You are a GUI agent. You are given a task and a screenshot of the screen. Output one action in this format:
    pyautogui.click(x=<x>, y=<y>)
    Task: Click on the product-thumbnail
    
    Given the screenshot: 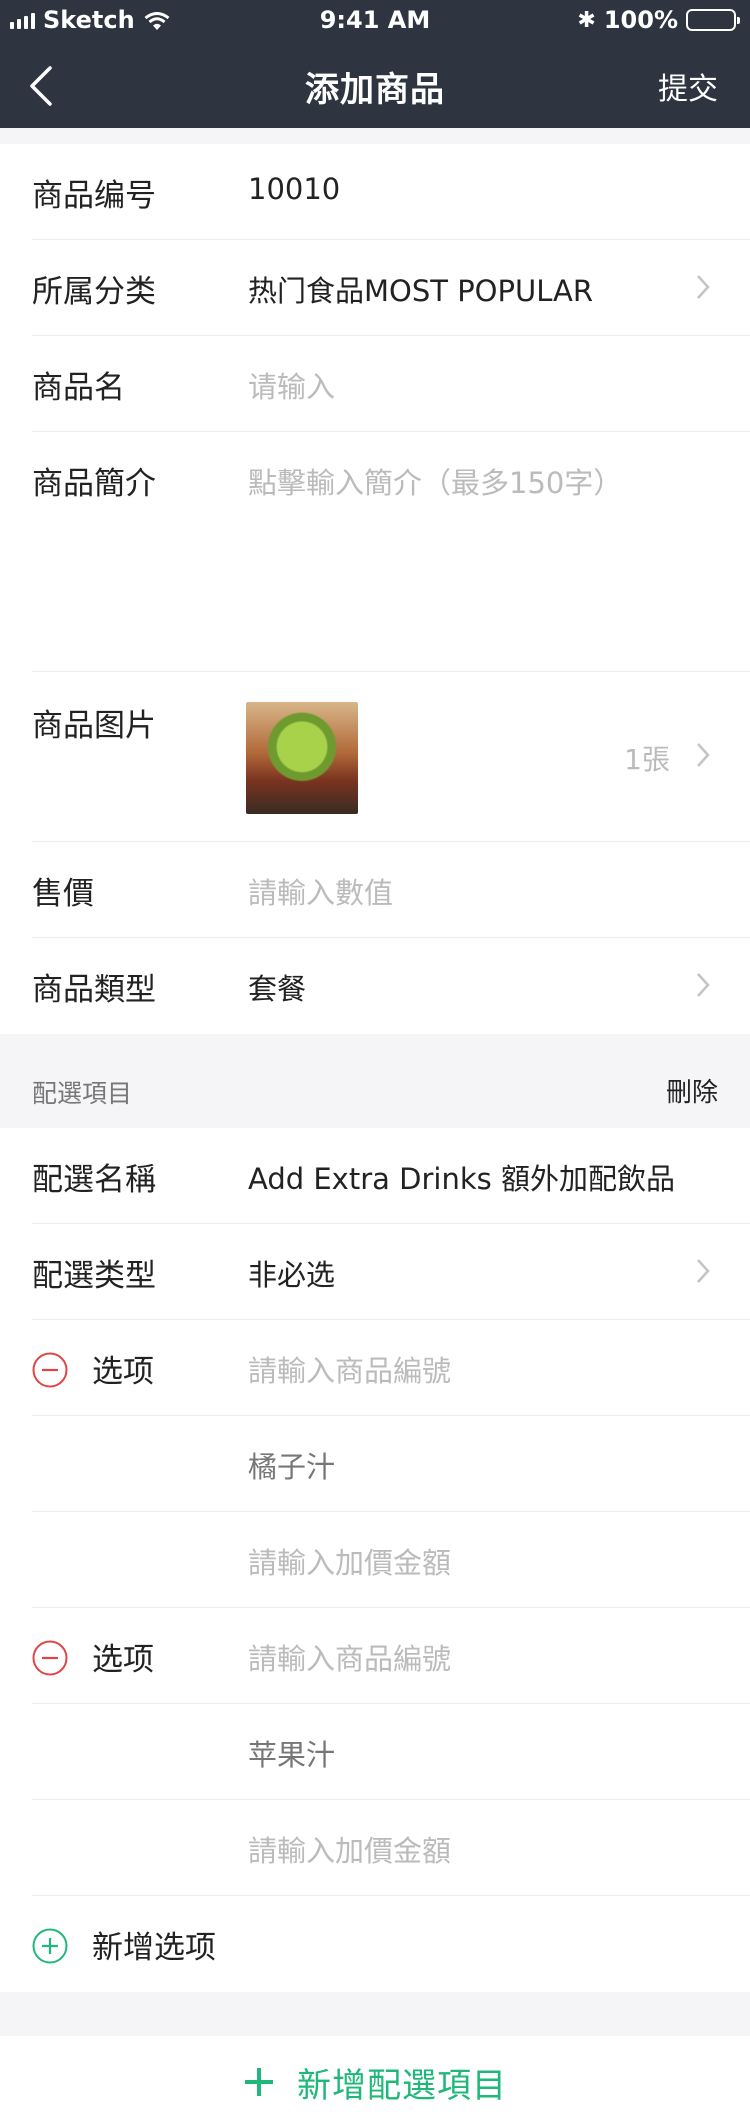 What is the action you would take?
    pyautogui.click(x=302, y=758)
    